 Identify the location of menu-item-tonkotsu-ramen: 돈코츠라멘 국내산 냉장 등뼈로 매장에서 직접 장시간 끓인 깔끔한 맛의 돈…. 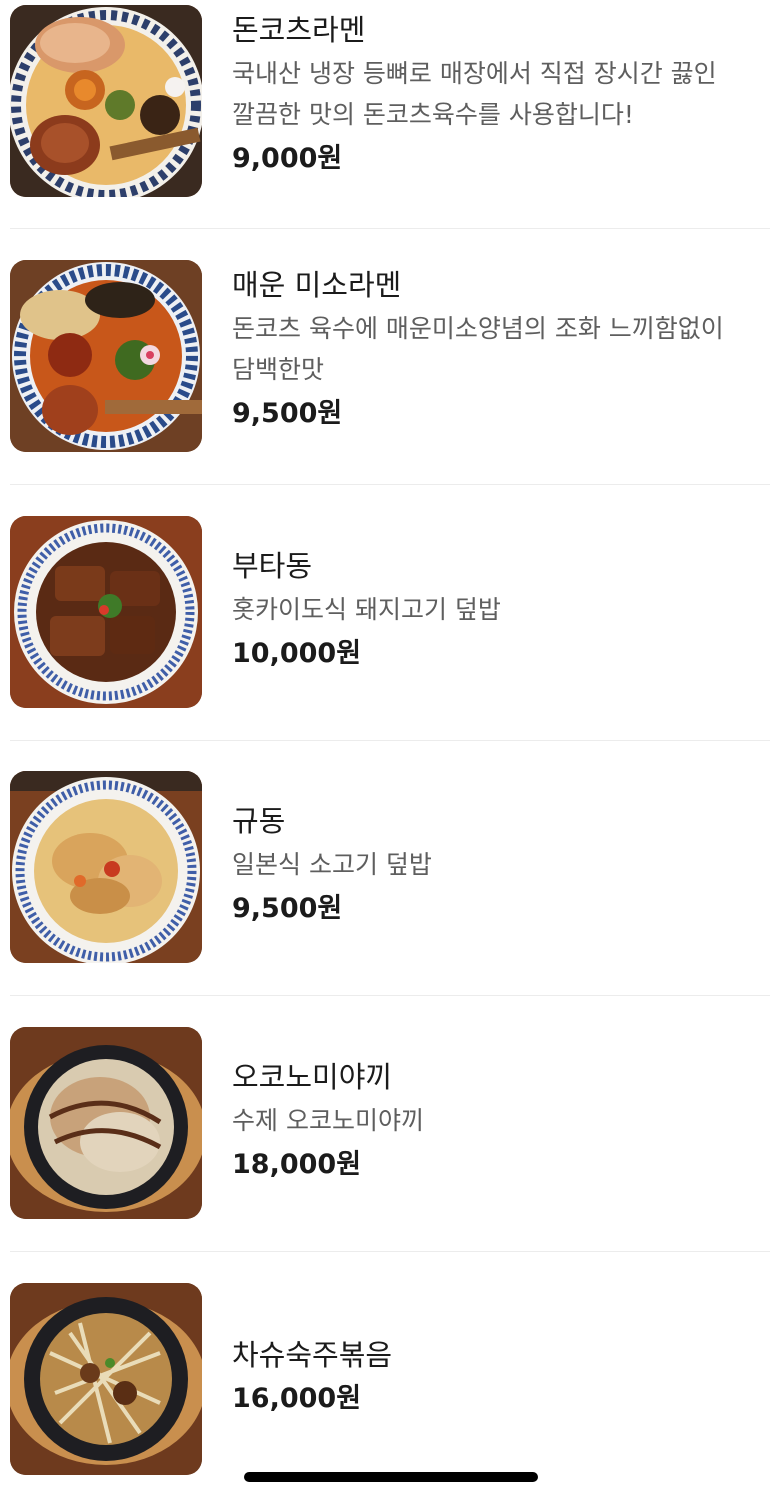
(390, 101).